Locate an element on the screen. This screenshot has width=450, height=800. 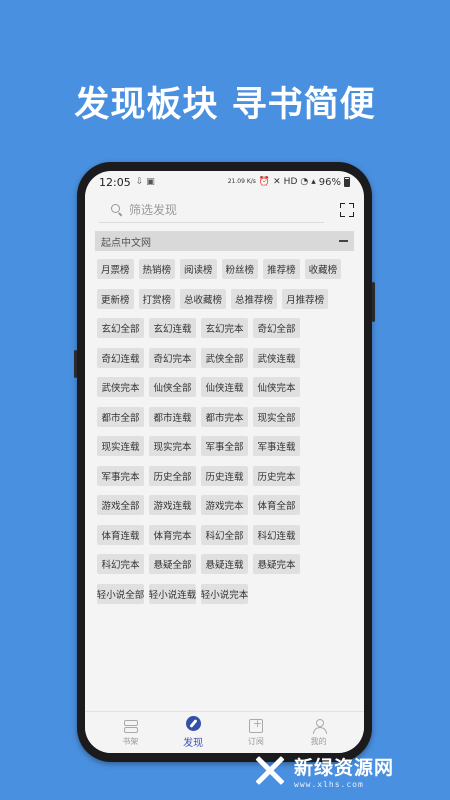
signal-icon: ▴ is located at coordinates (313, 182).